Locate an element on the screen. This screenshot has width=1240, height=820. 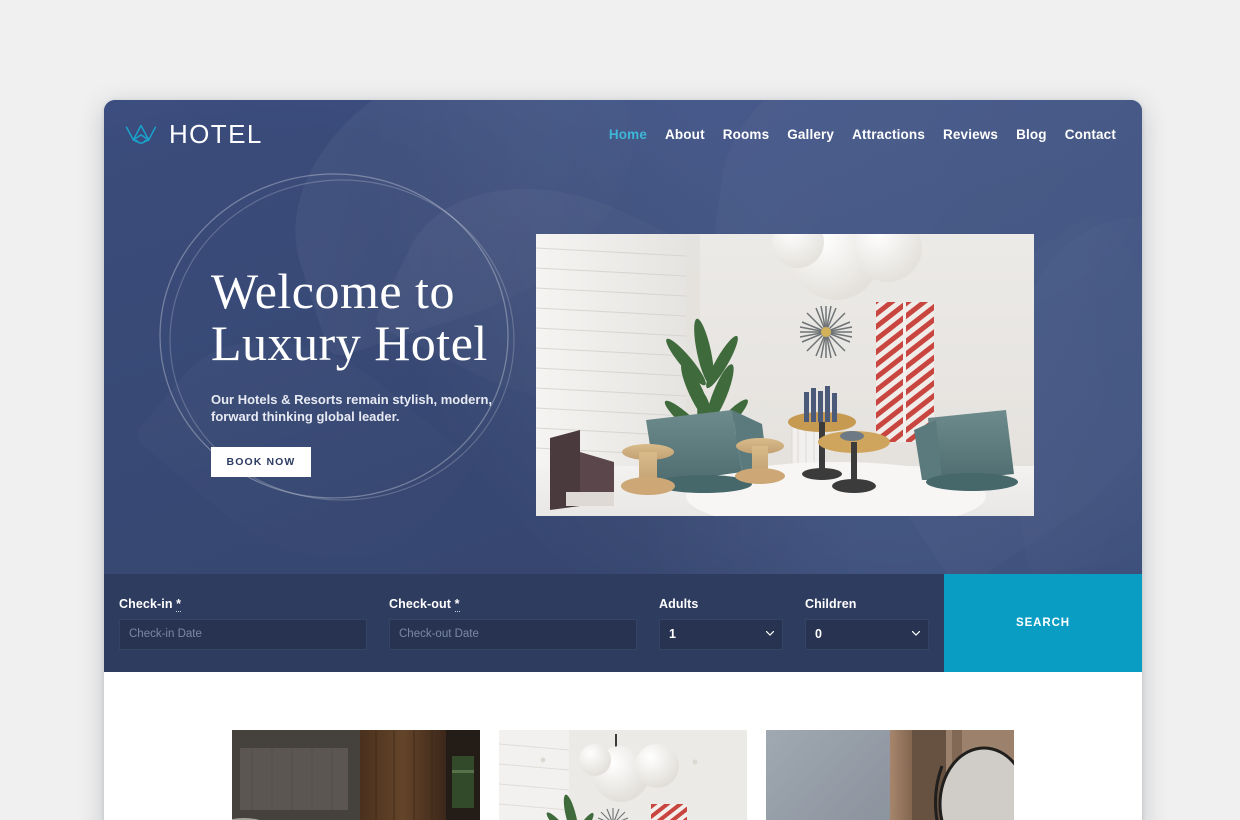
gallery-thumb-lounge is located at coordinates (623, 775).